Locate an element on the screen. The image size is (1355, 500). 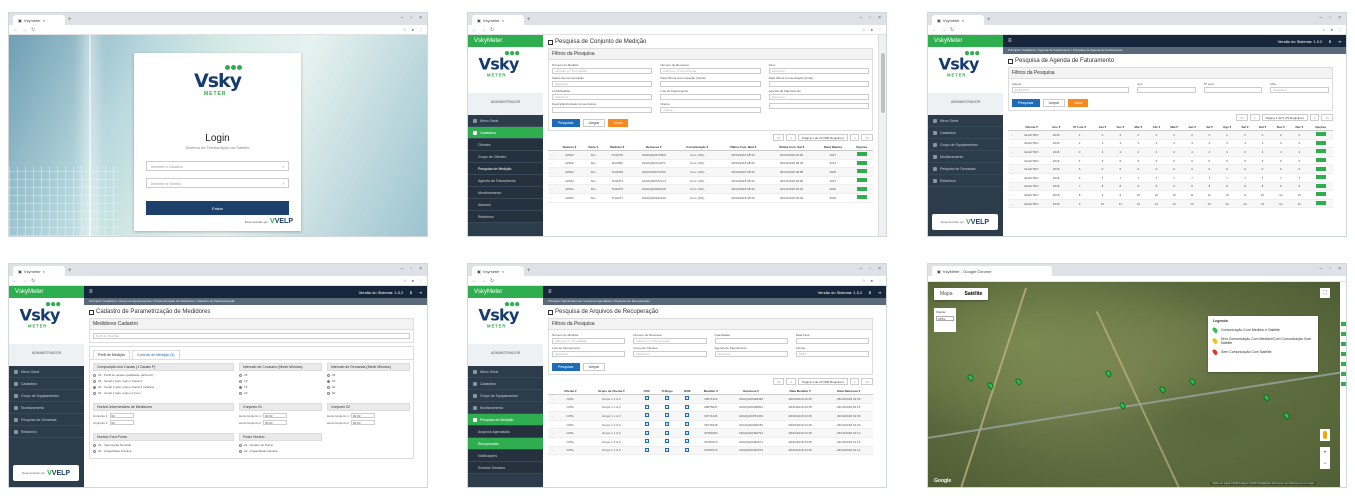
table-row: ... ELEKTRO 2018 9 10 11 12 12 12 12 13 12 12 13 12 12 is located at coordinates (1170, 204).